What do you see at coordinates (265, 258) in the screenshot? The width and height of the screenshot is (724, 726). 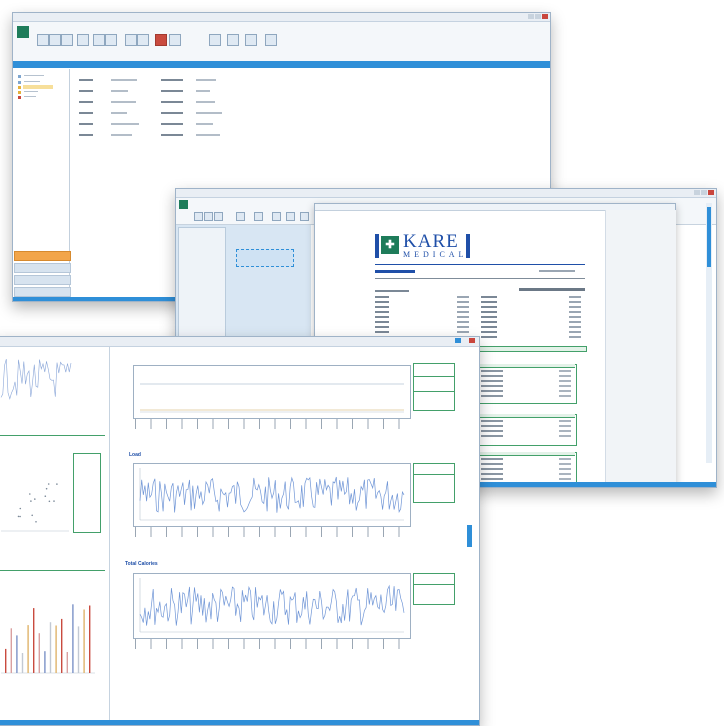 I see `selection-box` at bounding box center [265, 258].